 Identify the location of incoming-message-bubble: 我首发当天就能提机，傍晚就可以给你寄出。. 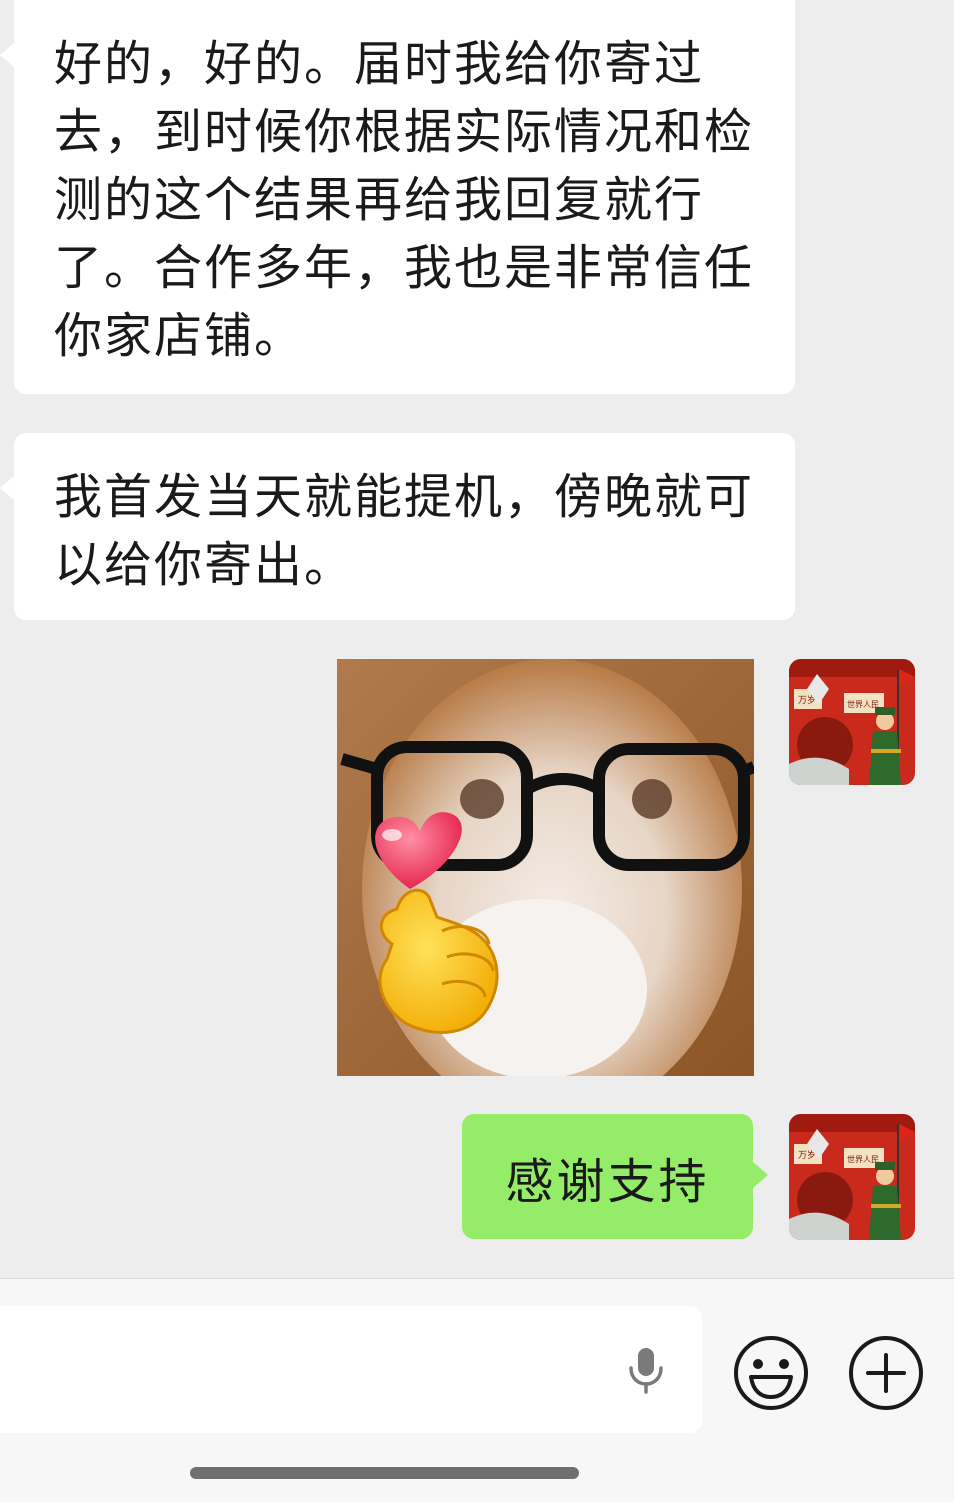
(397, 526).